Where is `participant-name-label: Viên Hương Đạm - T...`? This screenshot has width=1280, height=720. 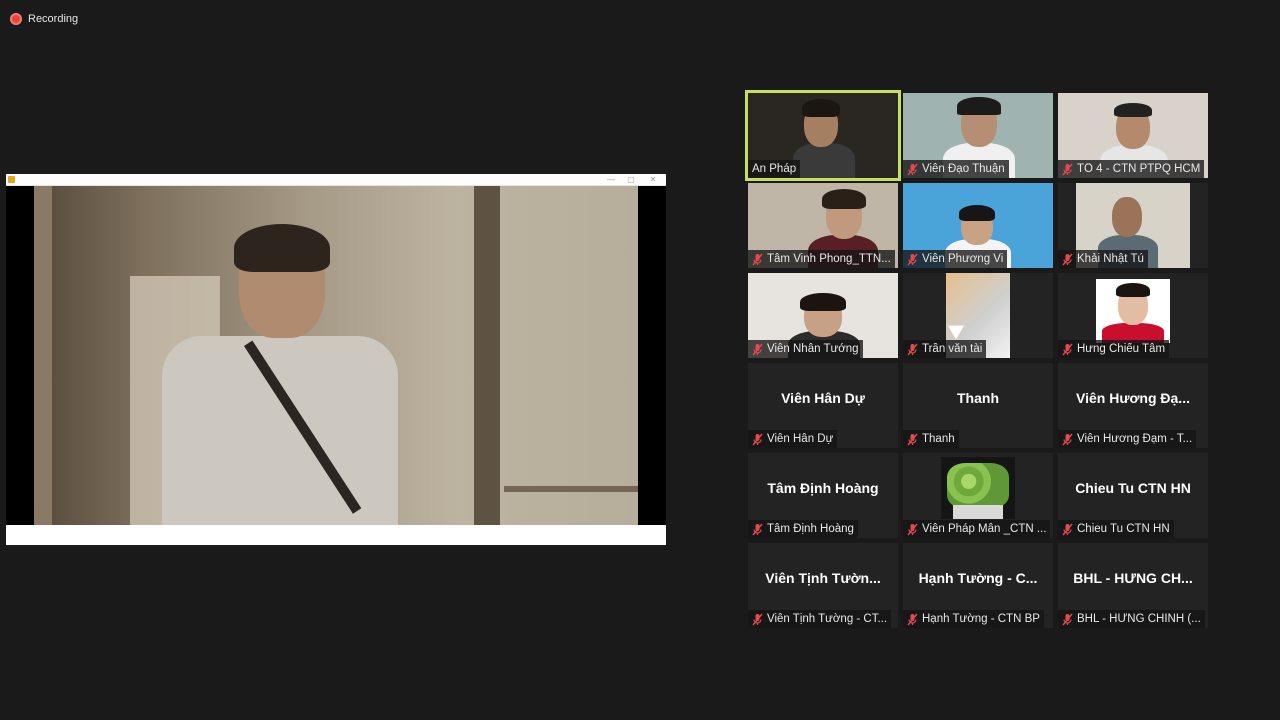 participant-name-label: Viên Hương Đạm - T... is located at coordinates (1127, 439).